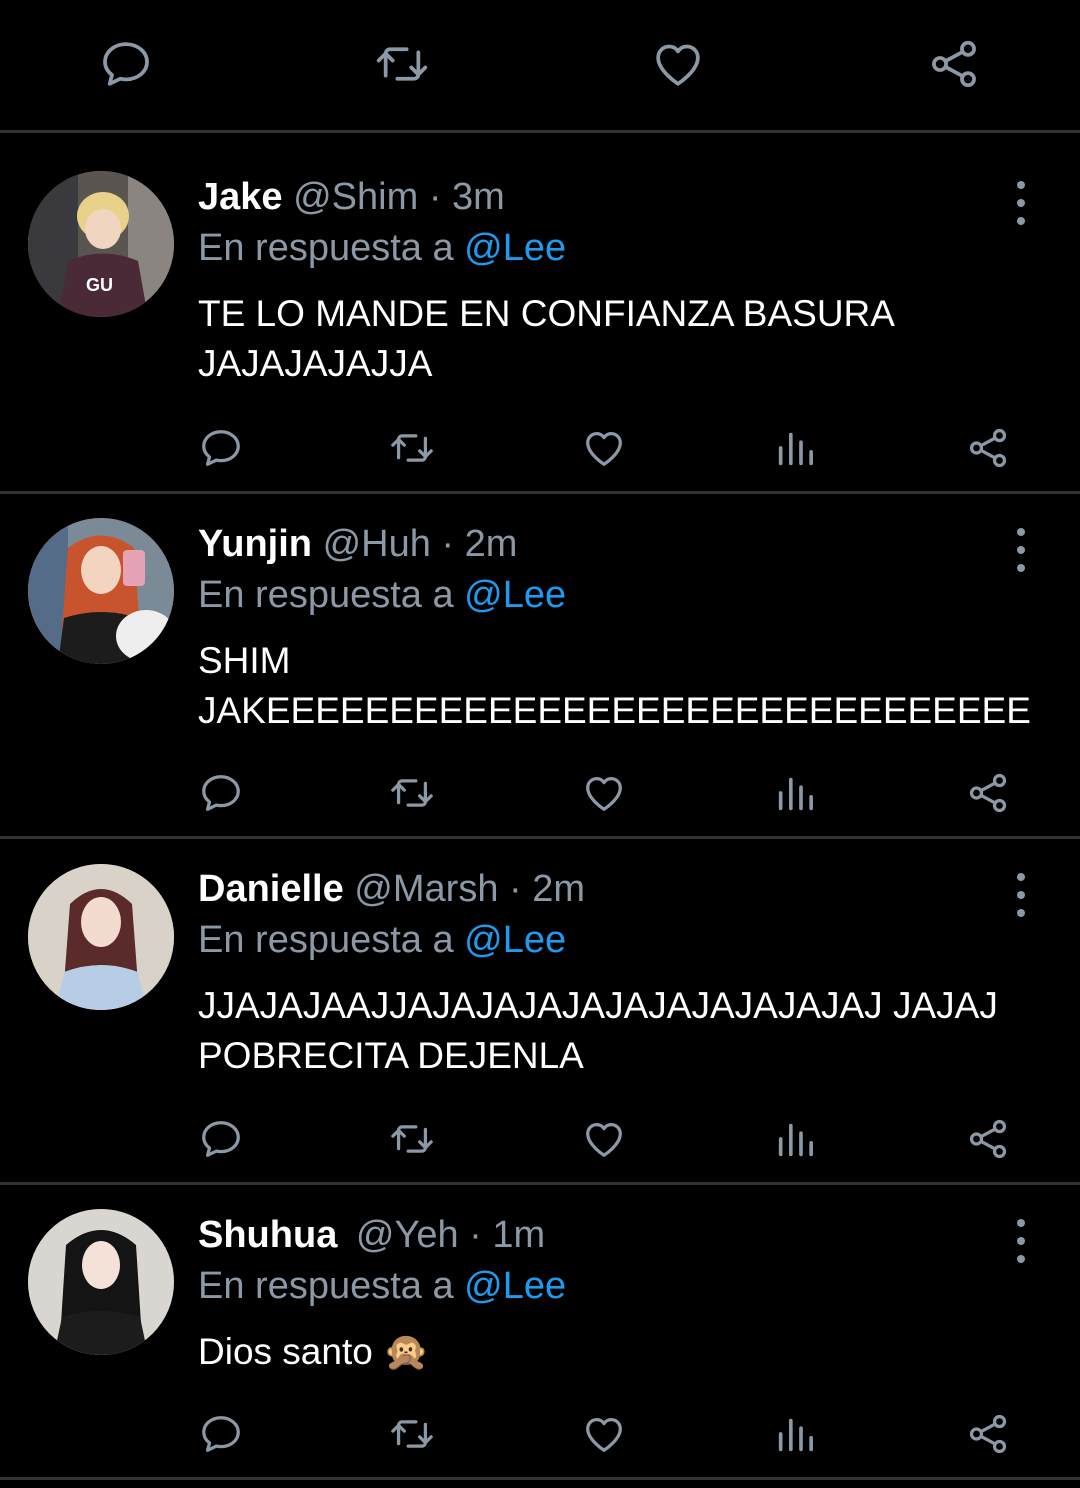 The width and height of the screenshot is (1080, 1488). I want to click on display-name: Yunjin, so click(255, 544).